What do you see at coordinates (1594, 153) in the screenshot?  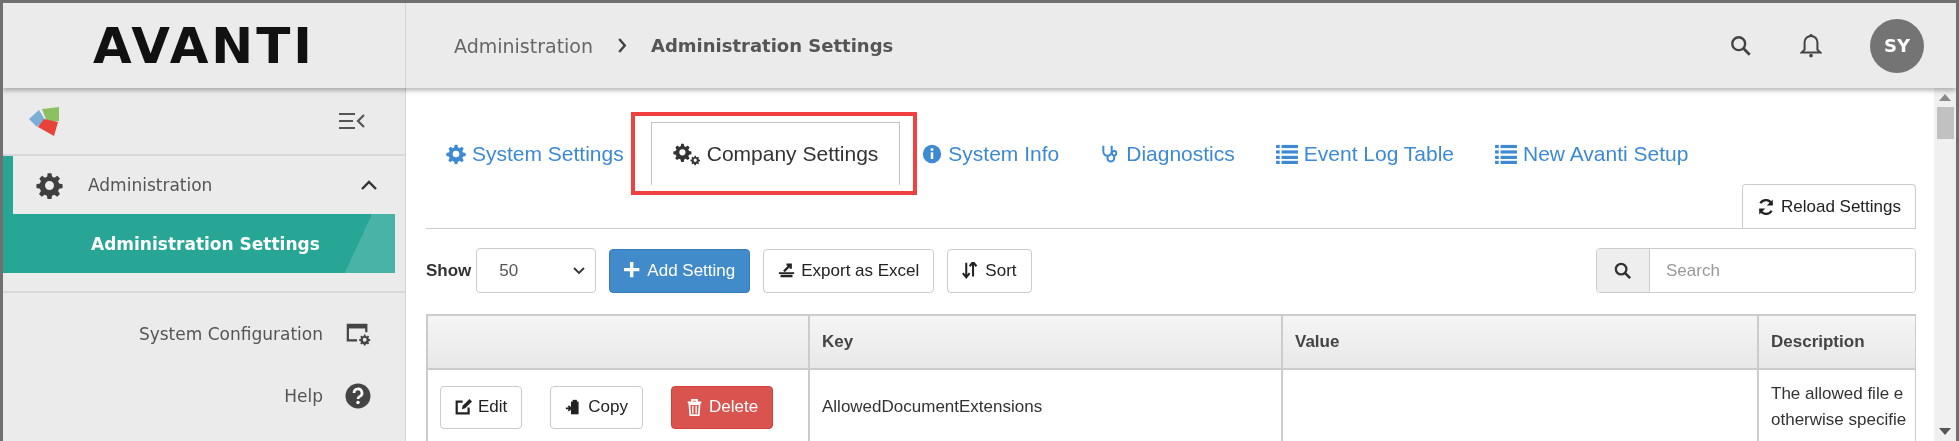 I see `tab: New Avanti Setup` at bounding box center [1594, 153].